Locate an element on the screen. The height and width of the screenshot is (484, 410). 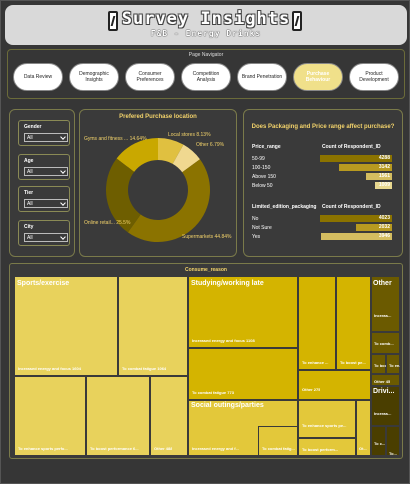
filter-label: Gender is located at coordinates (33, 127).